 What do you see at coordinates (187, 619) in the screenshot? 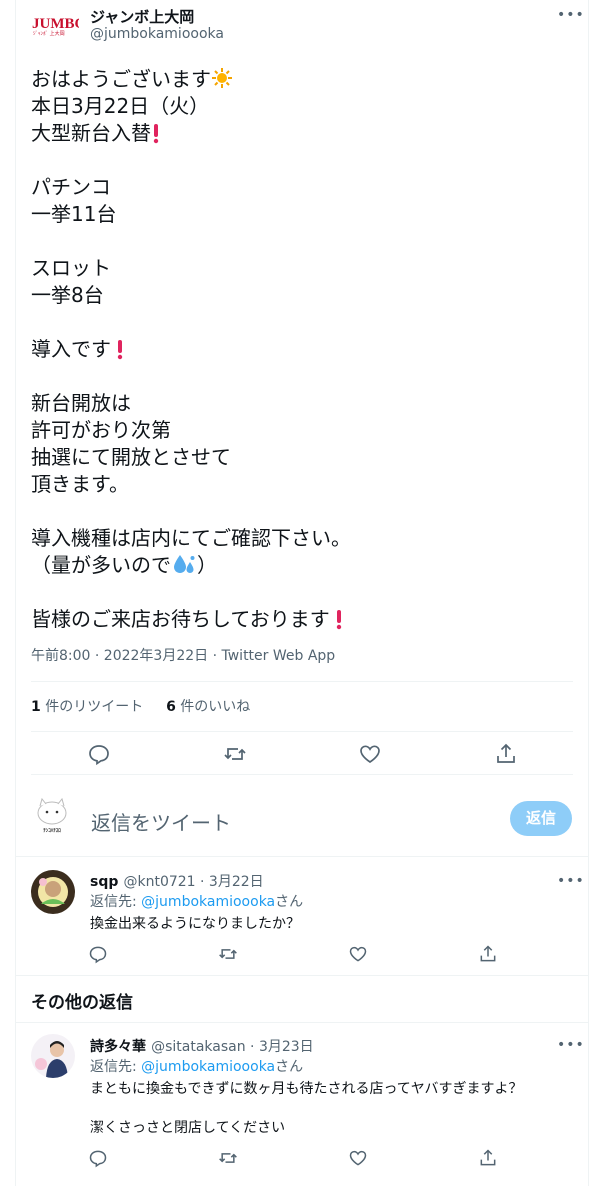
I see `tweet-line: 皆様のご来店お待ちしております` at bounding box center [187, 619].